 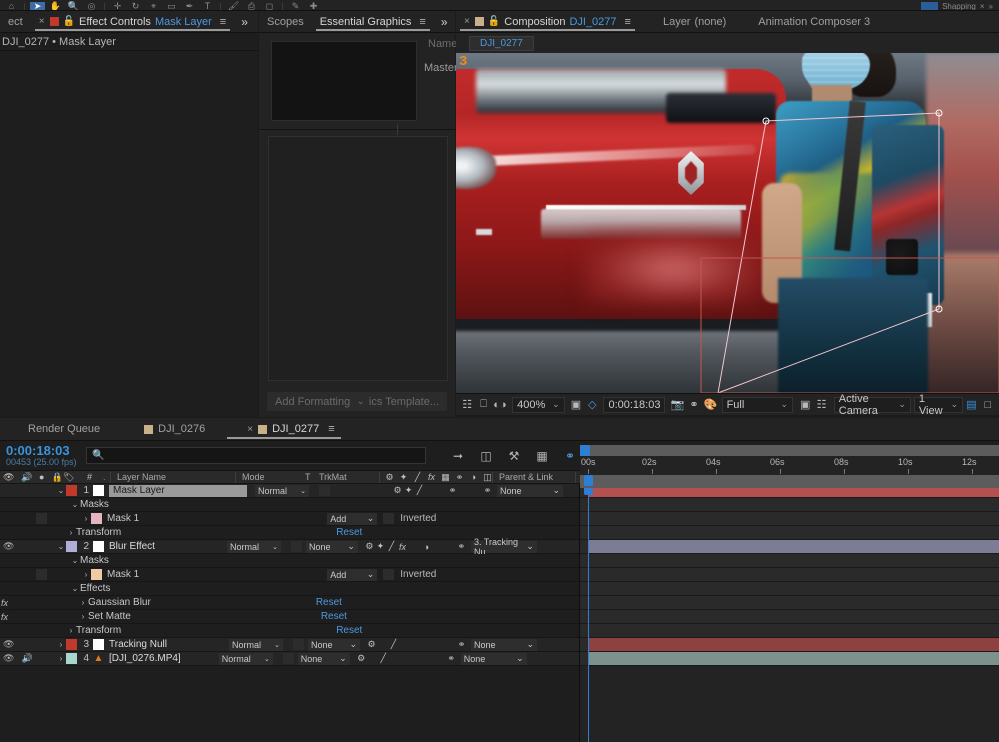 I want to click on table-row: ⌄ Masks, so click(x=289, y=561).